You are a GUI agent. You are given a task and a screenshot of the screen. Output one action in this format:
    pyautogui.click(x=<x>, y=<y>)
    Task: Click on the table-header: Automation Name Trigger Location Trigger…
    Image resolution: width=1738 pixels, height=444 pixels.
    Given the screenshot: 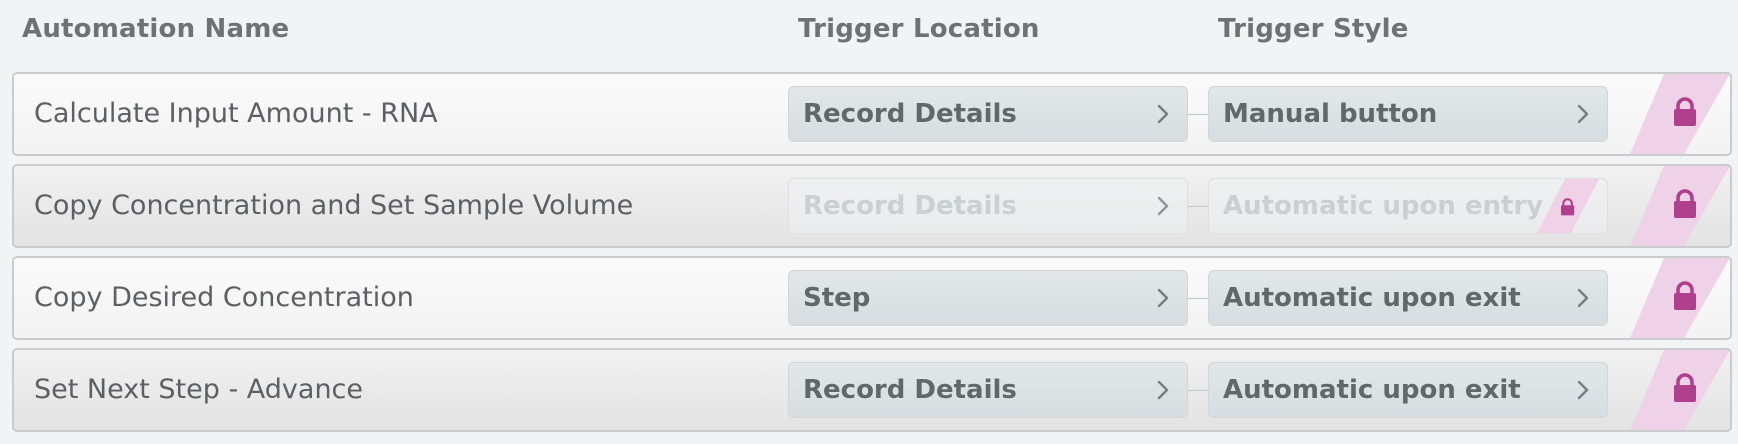 What is the action you would take?
    pyautogui.click(x=869, y=30)
    